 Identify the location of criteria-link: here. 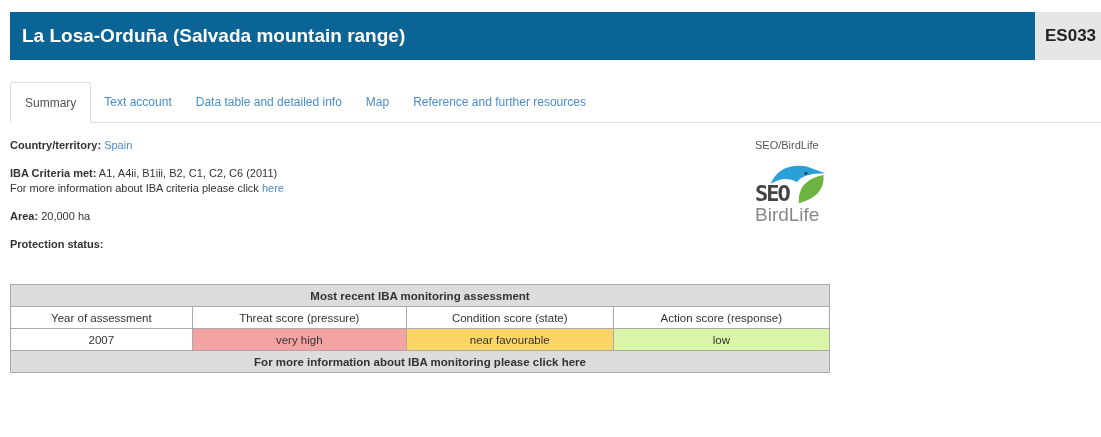
(272, 188).